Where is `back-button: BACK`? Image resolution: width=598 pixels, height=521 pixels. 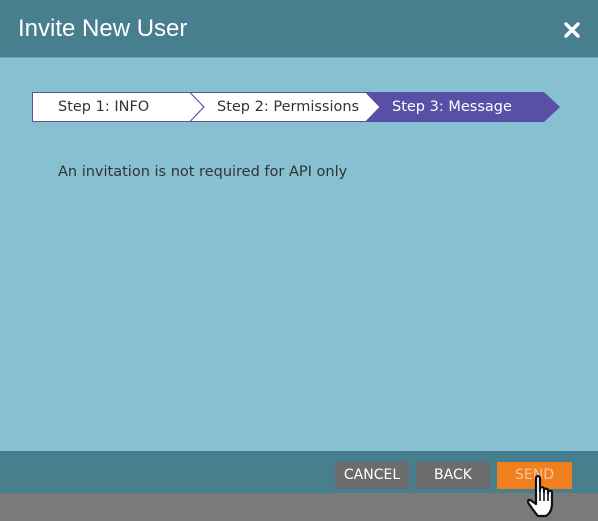 back-button: BACK is located at coordinates (453, 475).